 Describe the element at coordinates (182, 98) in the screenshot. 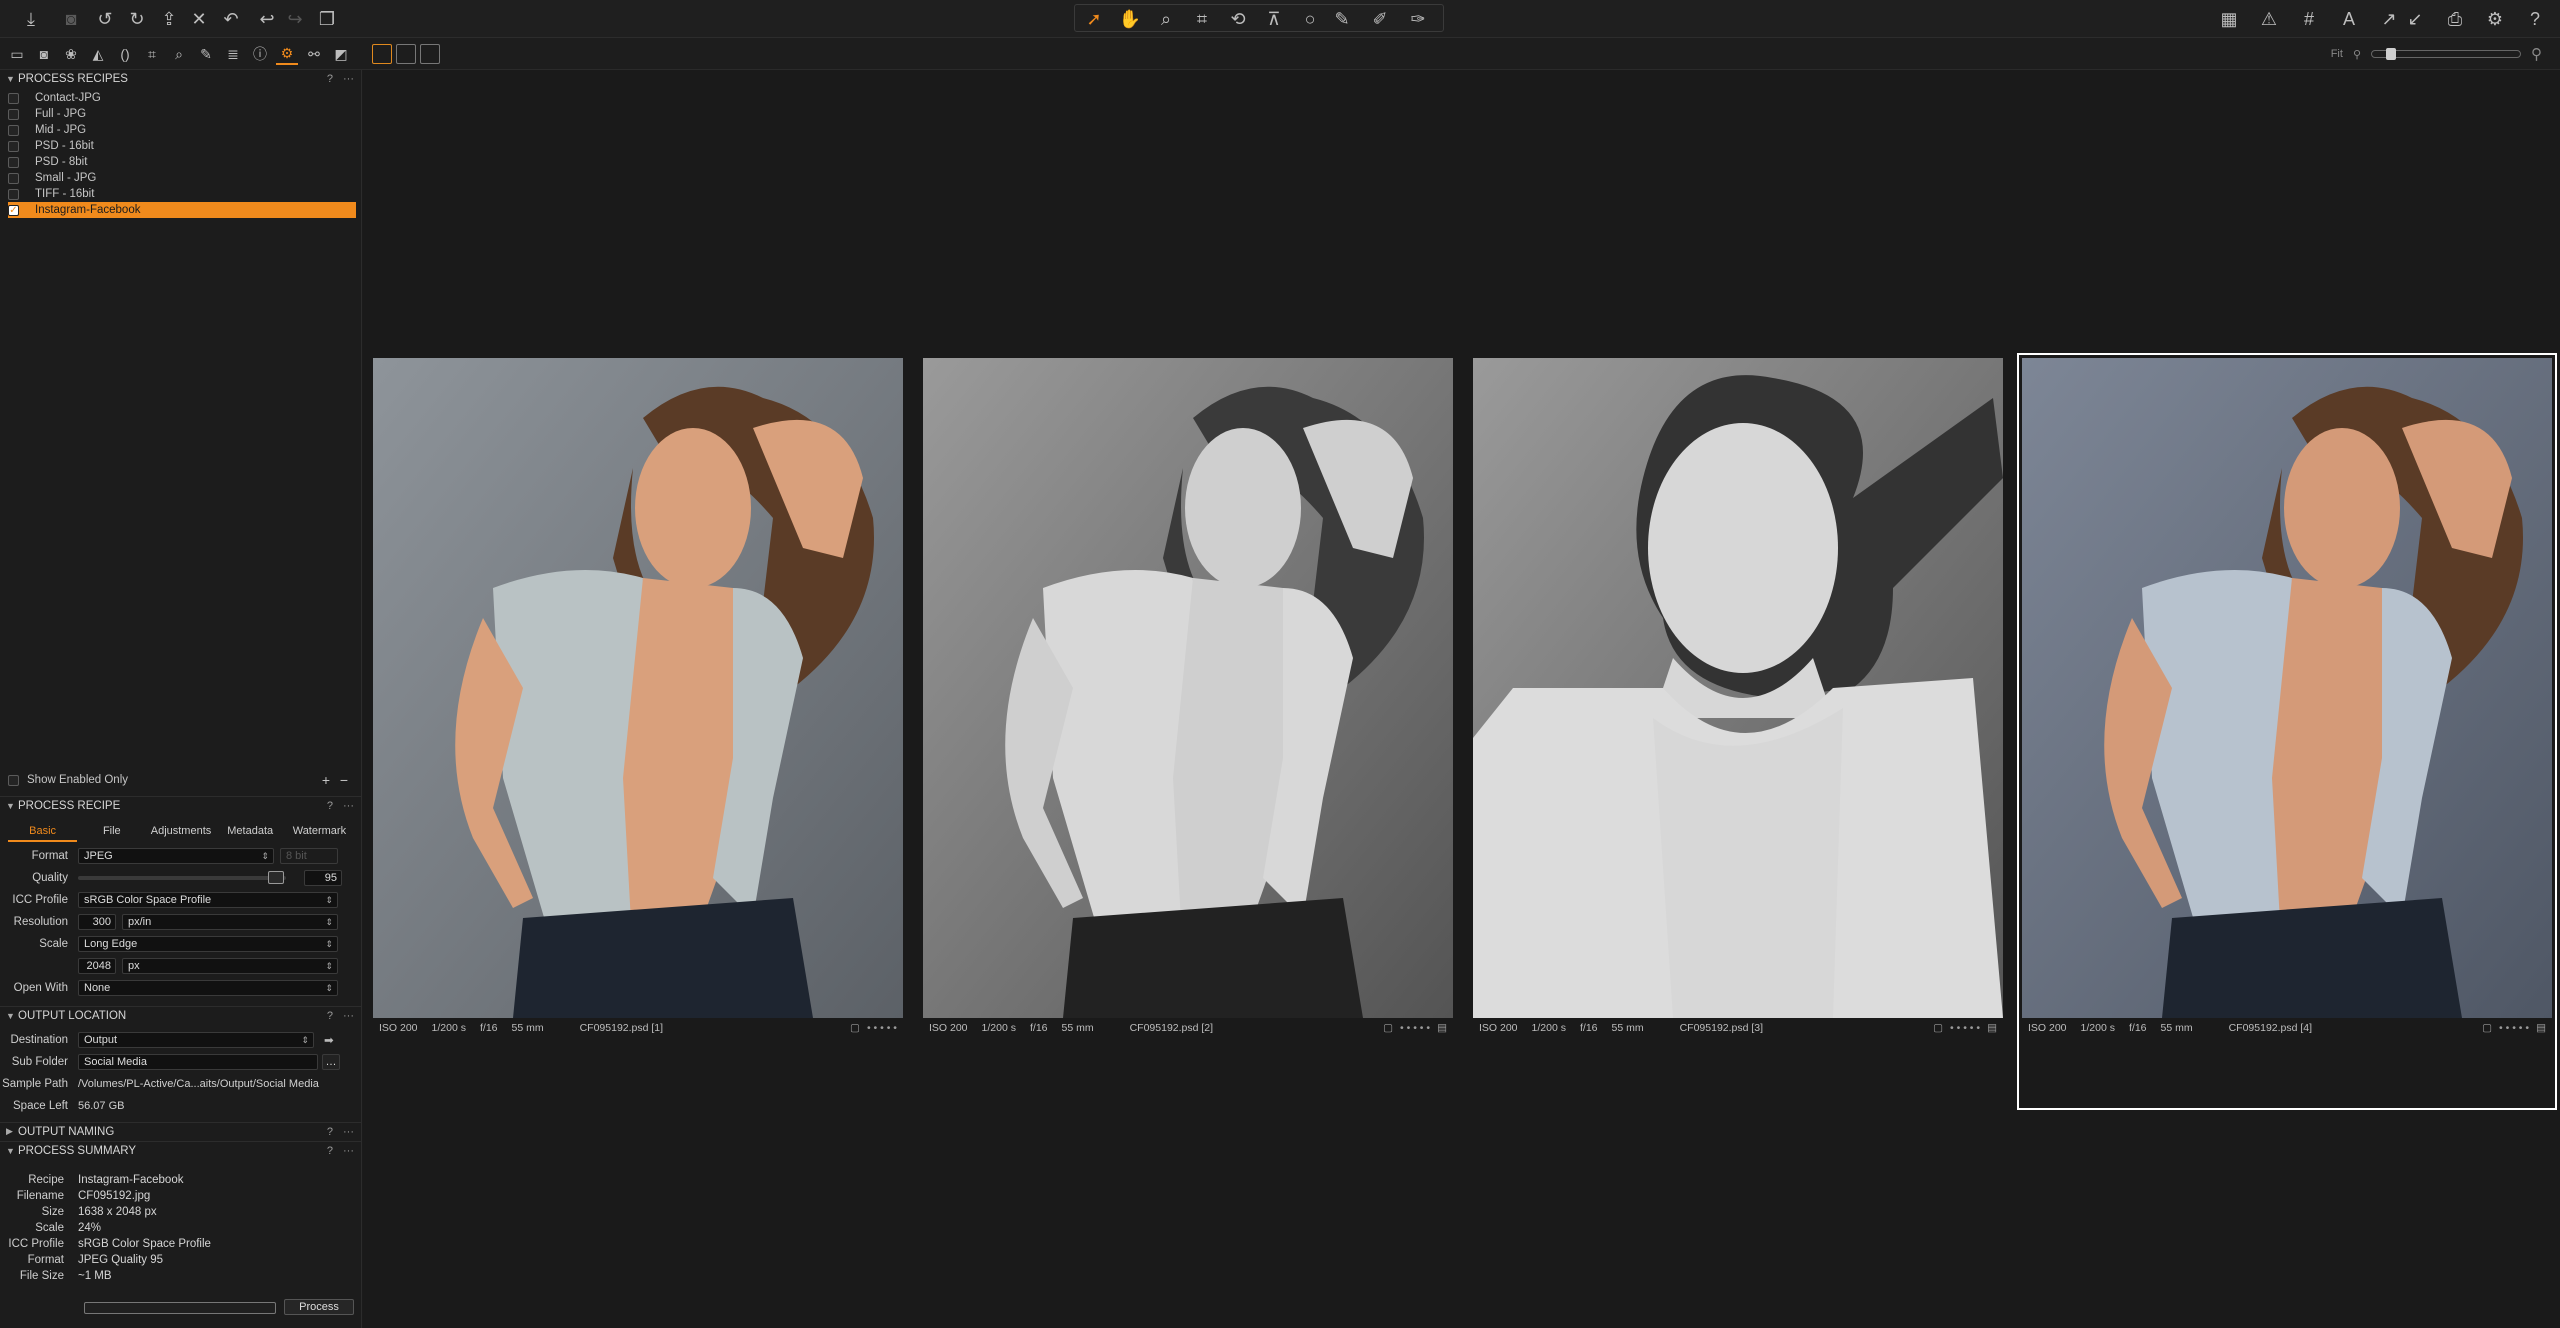

I see `recipe-item: Contact-JPG` at that location.